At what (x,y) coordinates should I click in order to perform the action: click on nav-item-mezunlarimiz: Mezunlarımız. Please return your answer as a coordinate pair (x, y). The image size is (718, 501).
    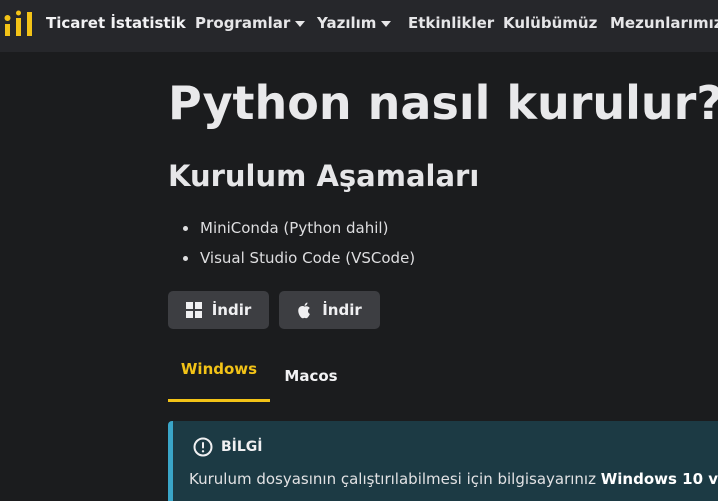
    Looking at the image, I should click on (664, 23).